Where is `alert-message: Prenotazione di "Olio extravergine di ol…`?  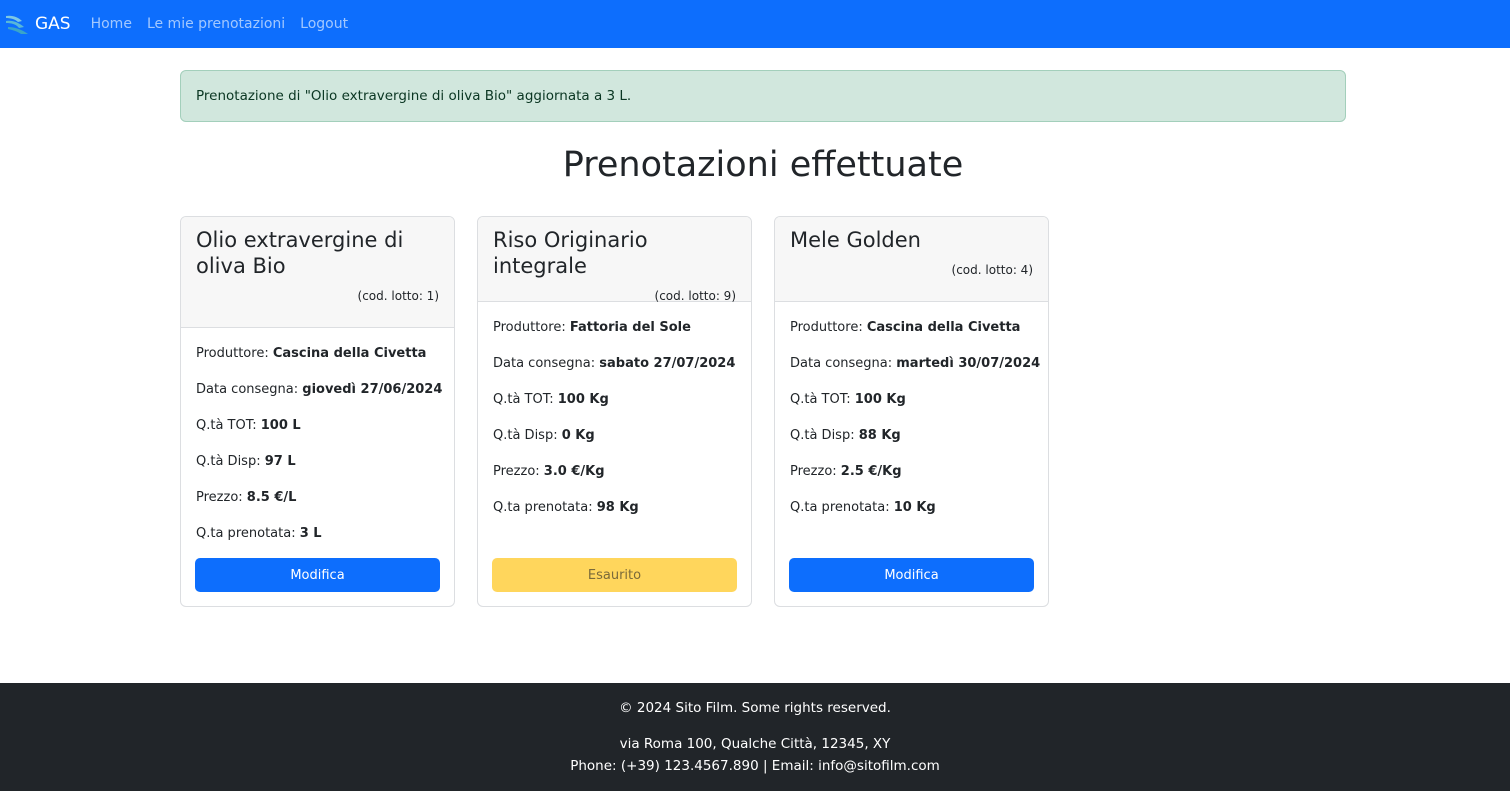
alert-message: Prenotazione di "Olio extravergine di ol… is located at coordinates (414, 96).